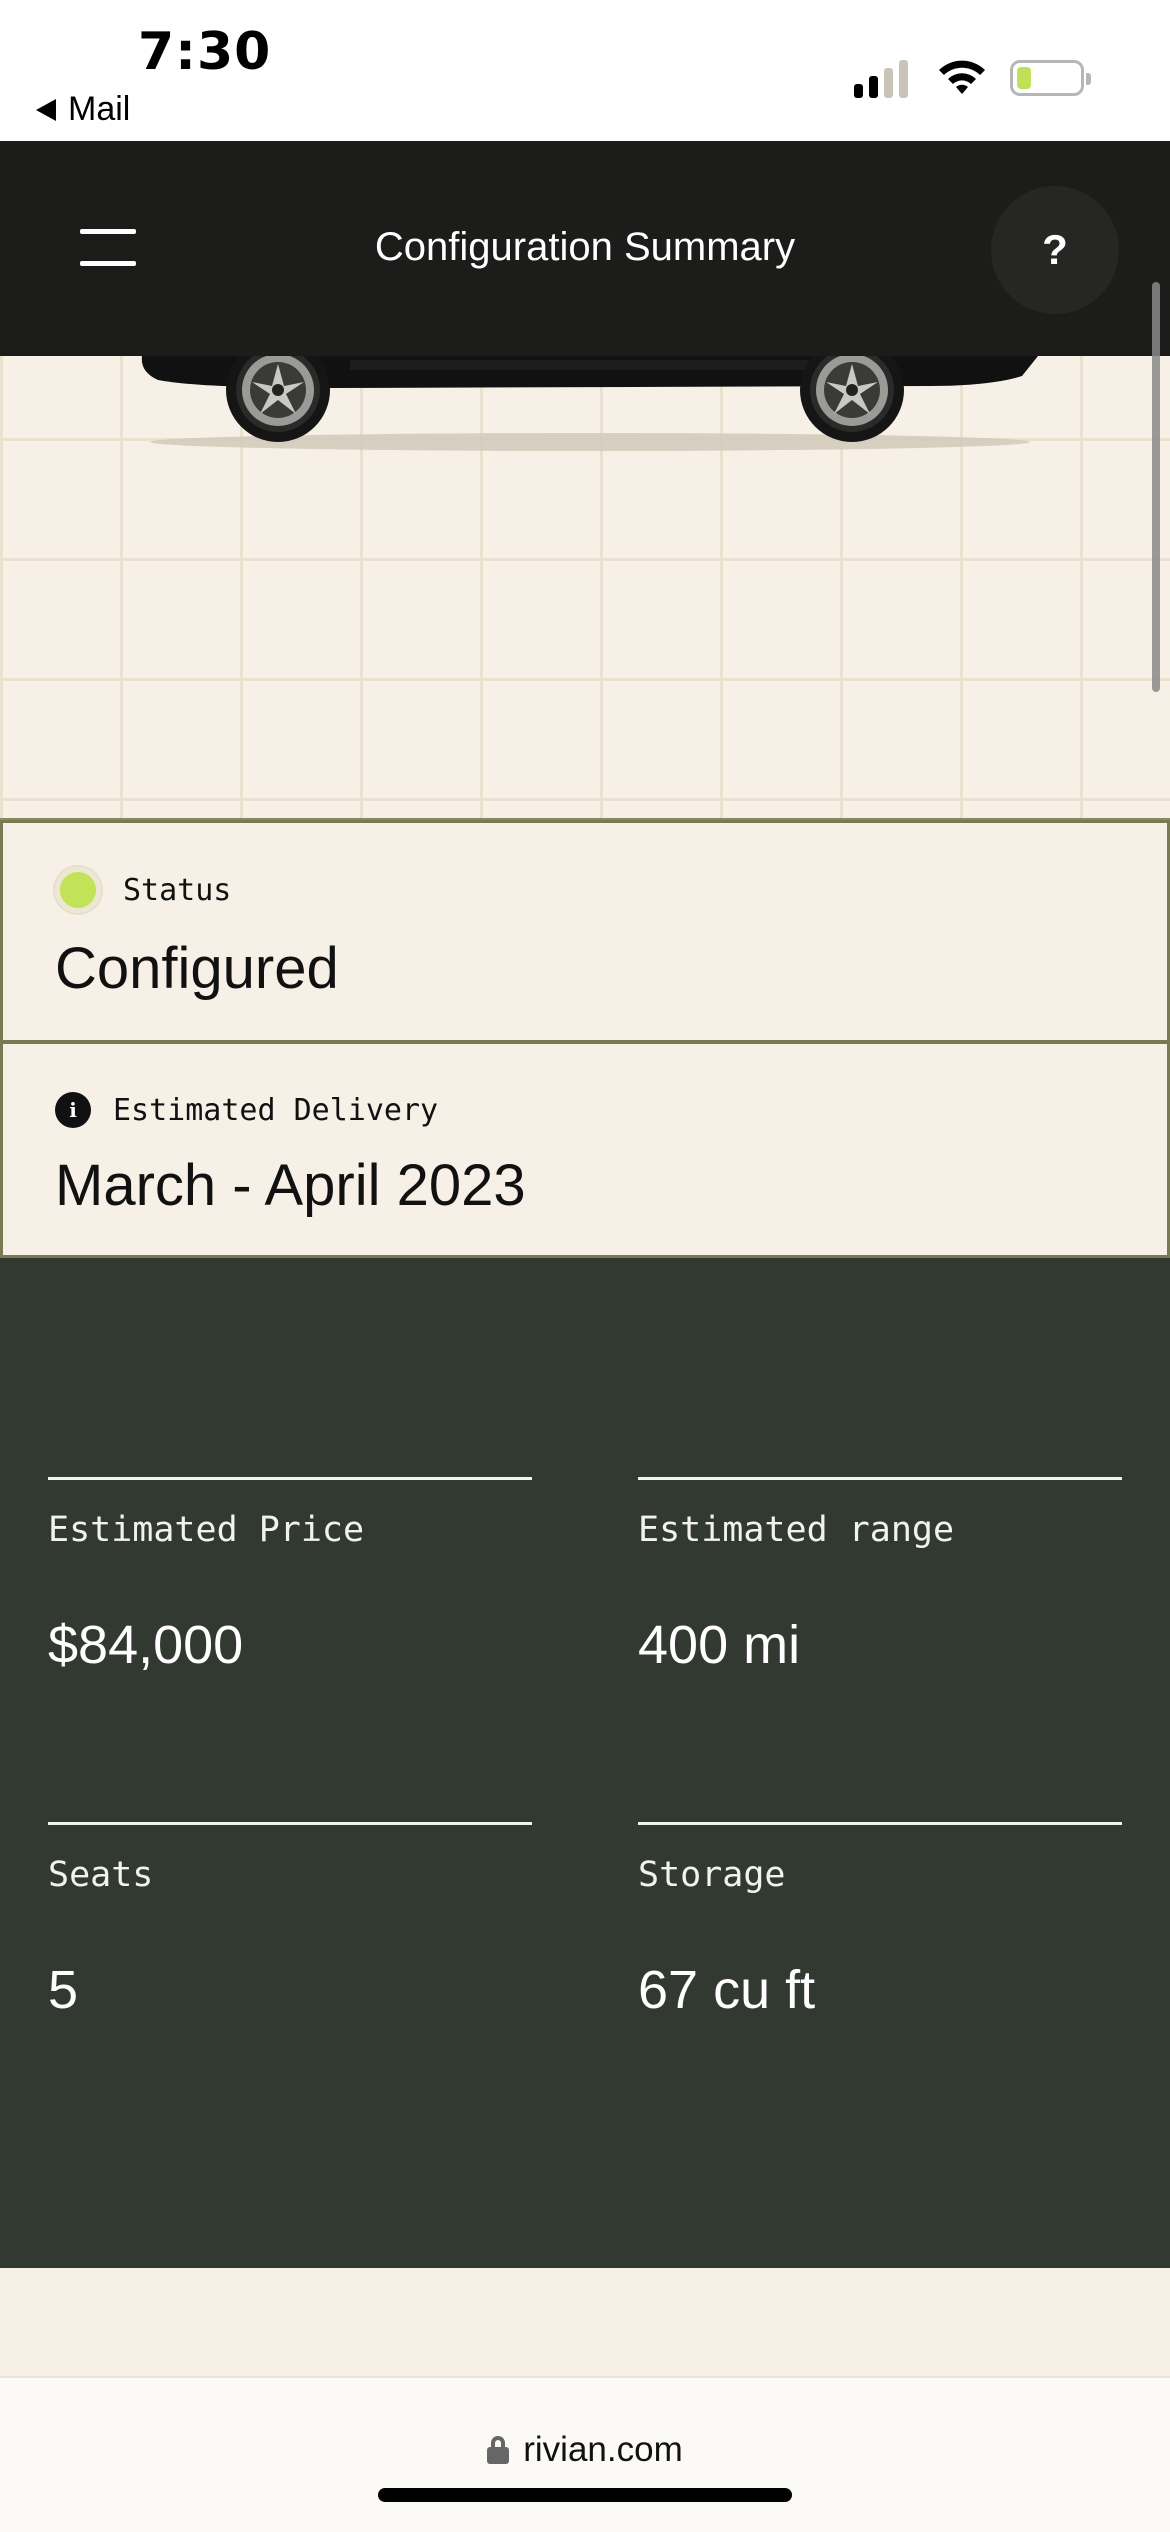 The image size is (1170, 2532). What do you see at coordinates (1050, 78) in the screenshot?
I see `battery-icon` at bounding box center [1050, 78].